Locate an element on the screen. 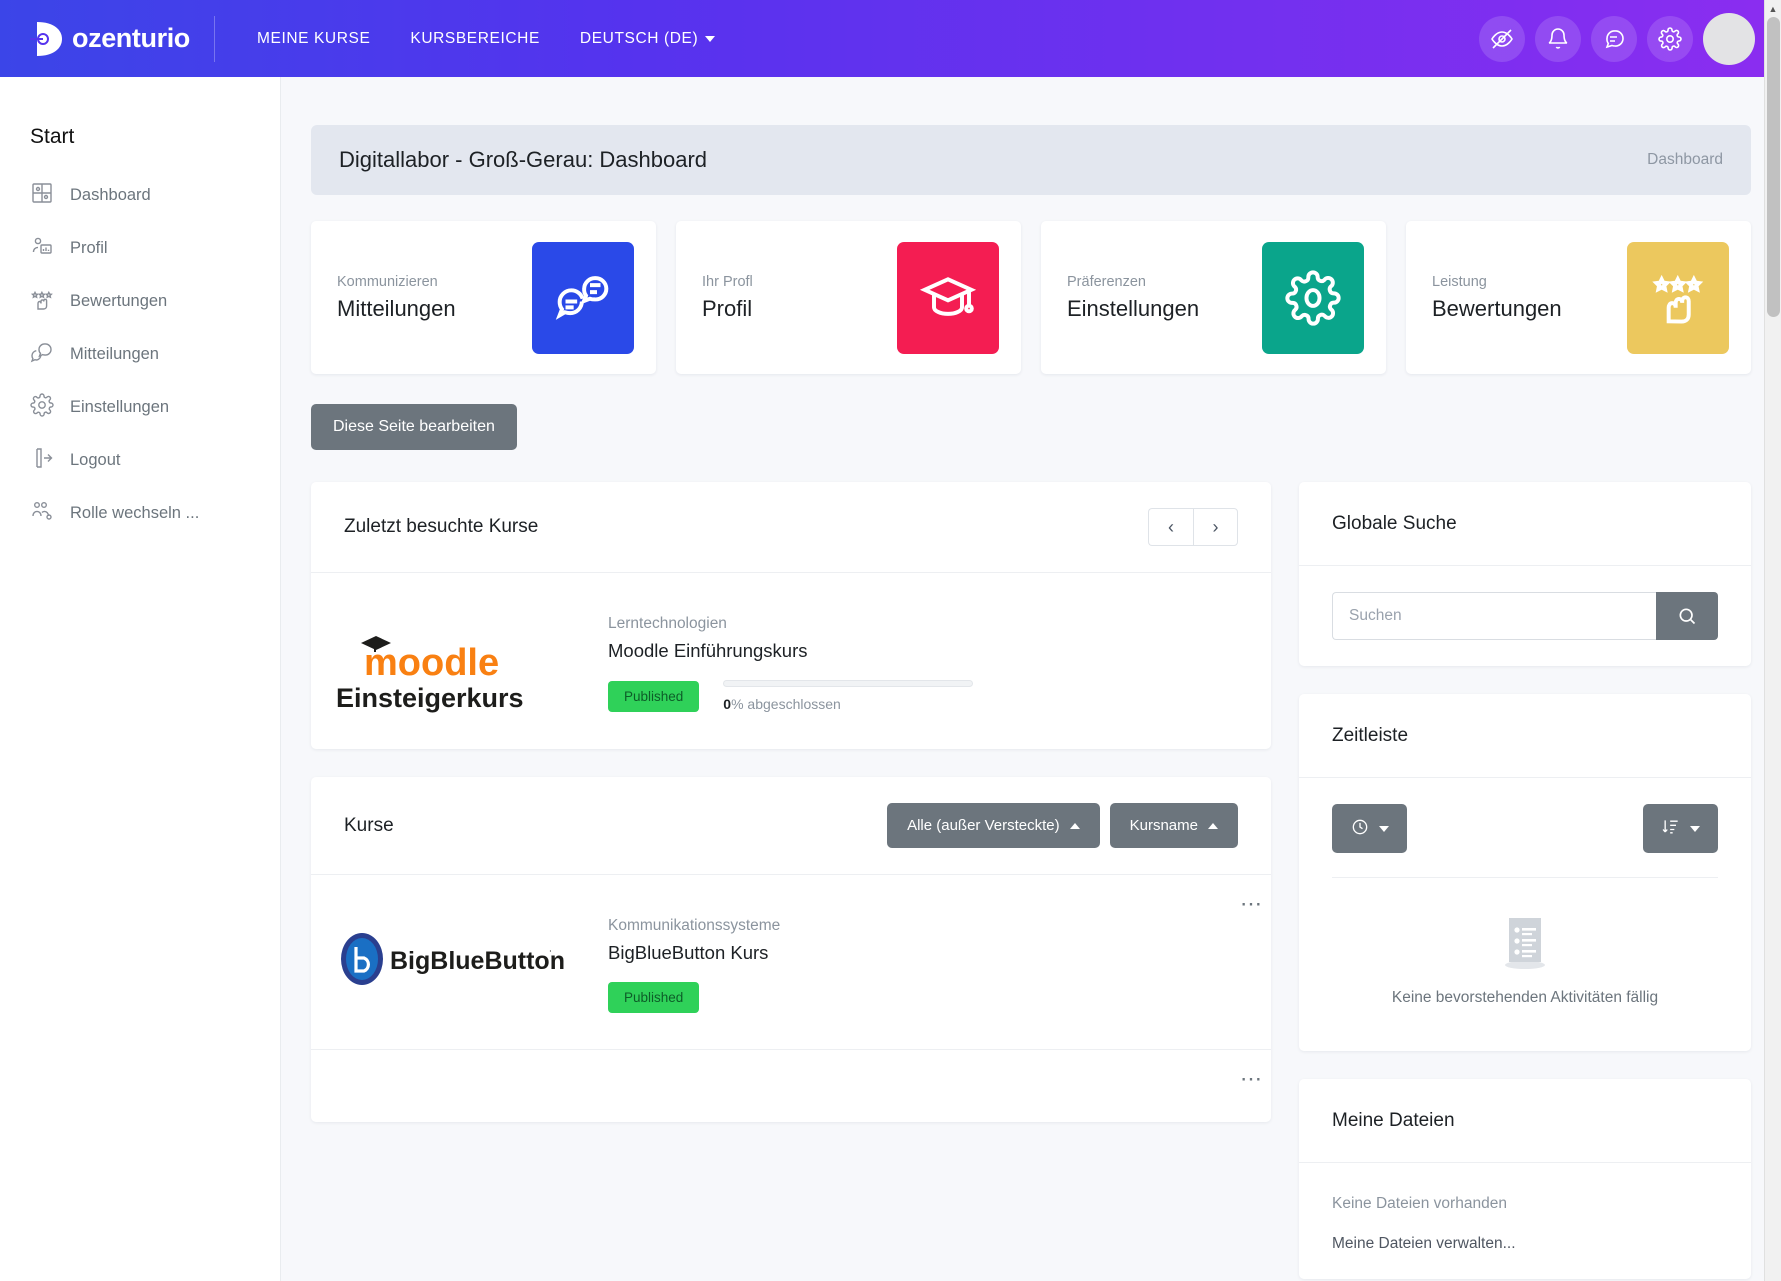 This screenshot has width=1781, height=1281. avatar is located at coordinates (1729, 38).